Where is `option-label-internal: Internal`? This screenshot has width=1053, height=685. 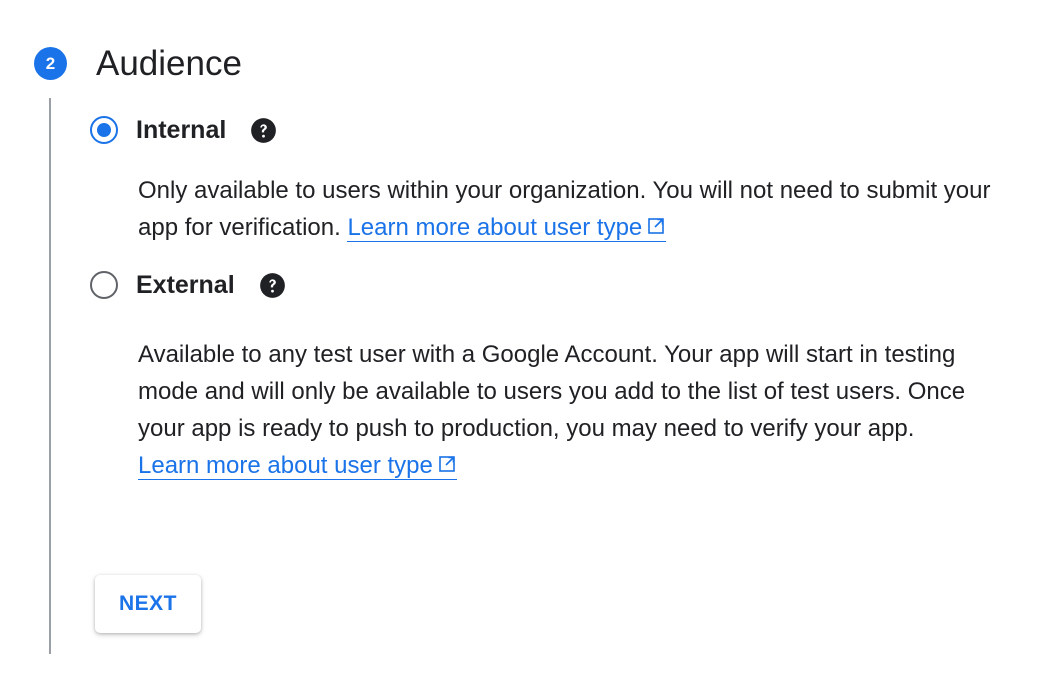
option-label-internal: Internal is located at coordinates (181, 129).